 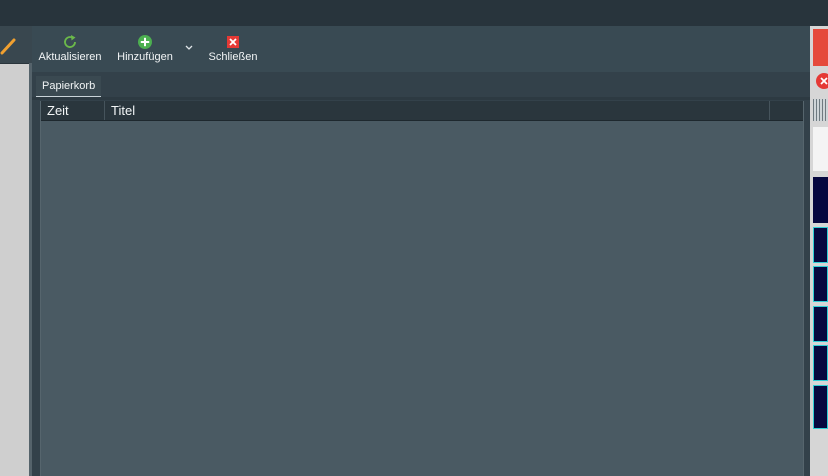 What do you see at coordinates (10, 44) in the screenshot?
I see `pencil-icon` at bounding box center [10, 44].